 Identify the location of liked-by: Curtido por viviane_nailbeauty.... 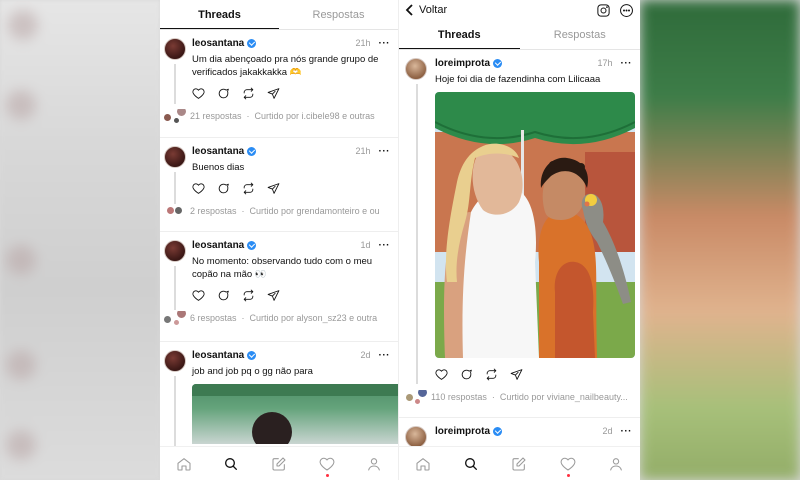
(564, 397).